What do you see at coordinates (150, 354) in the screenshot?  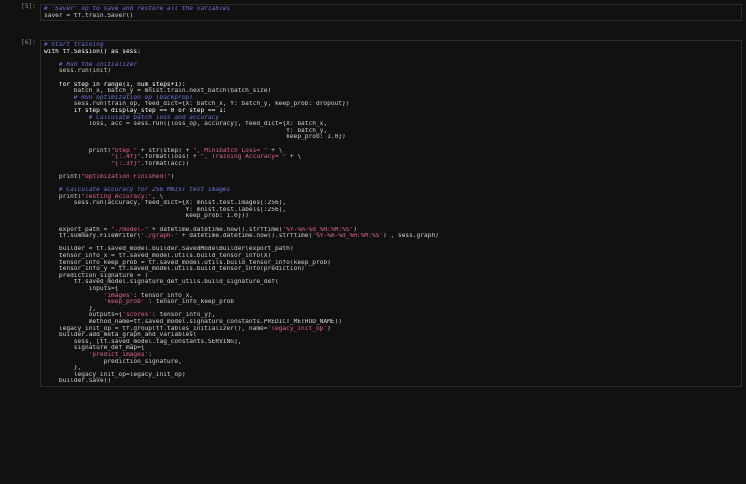 I see `code-token: :` at bounding box center [150, 354].